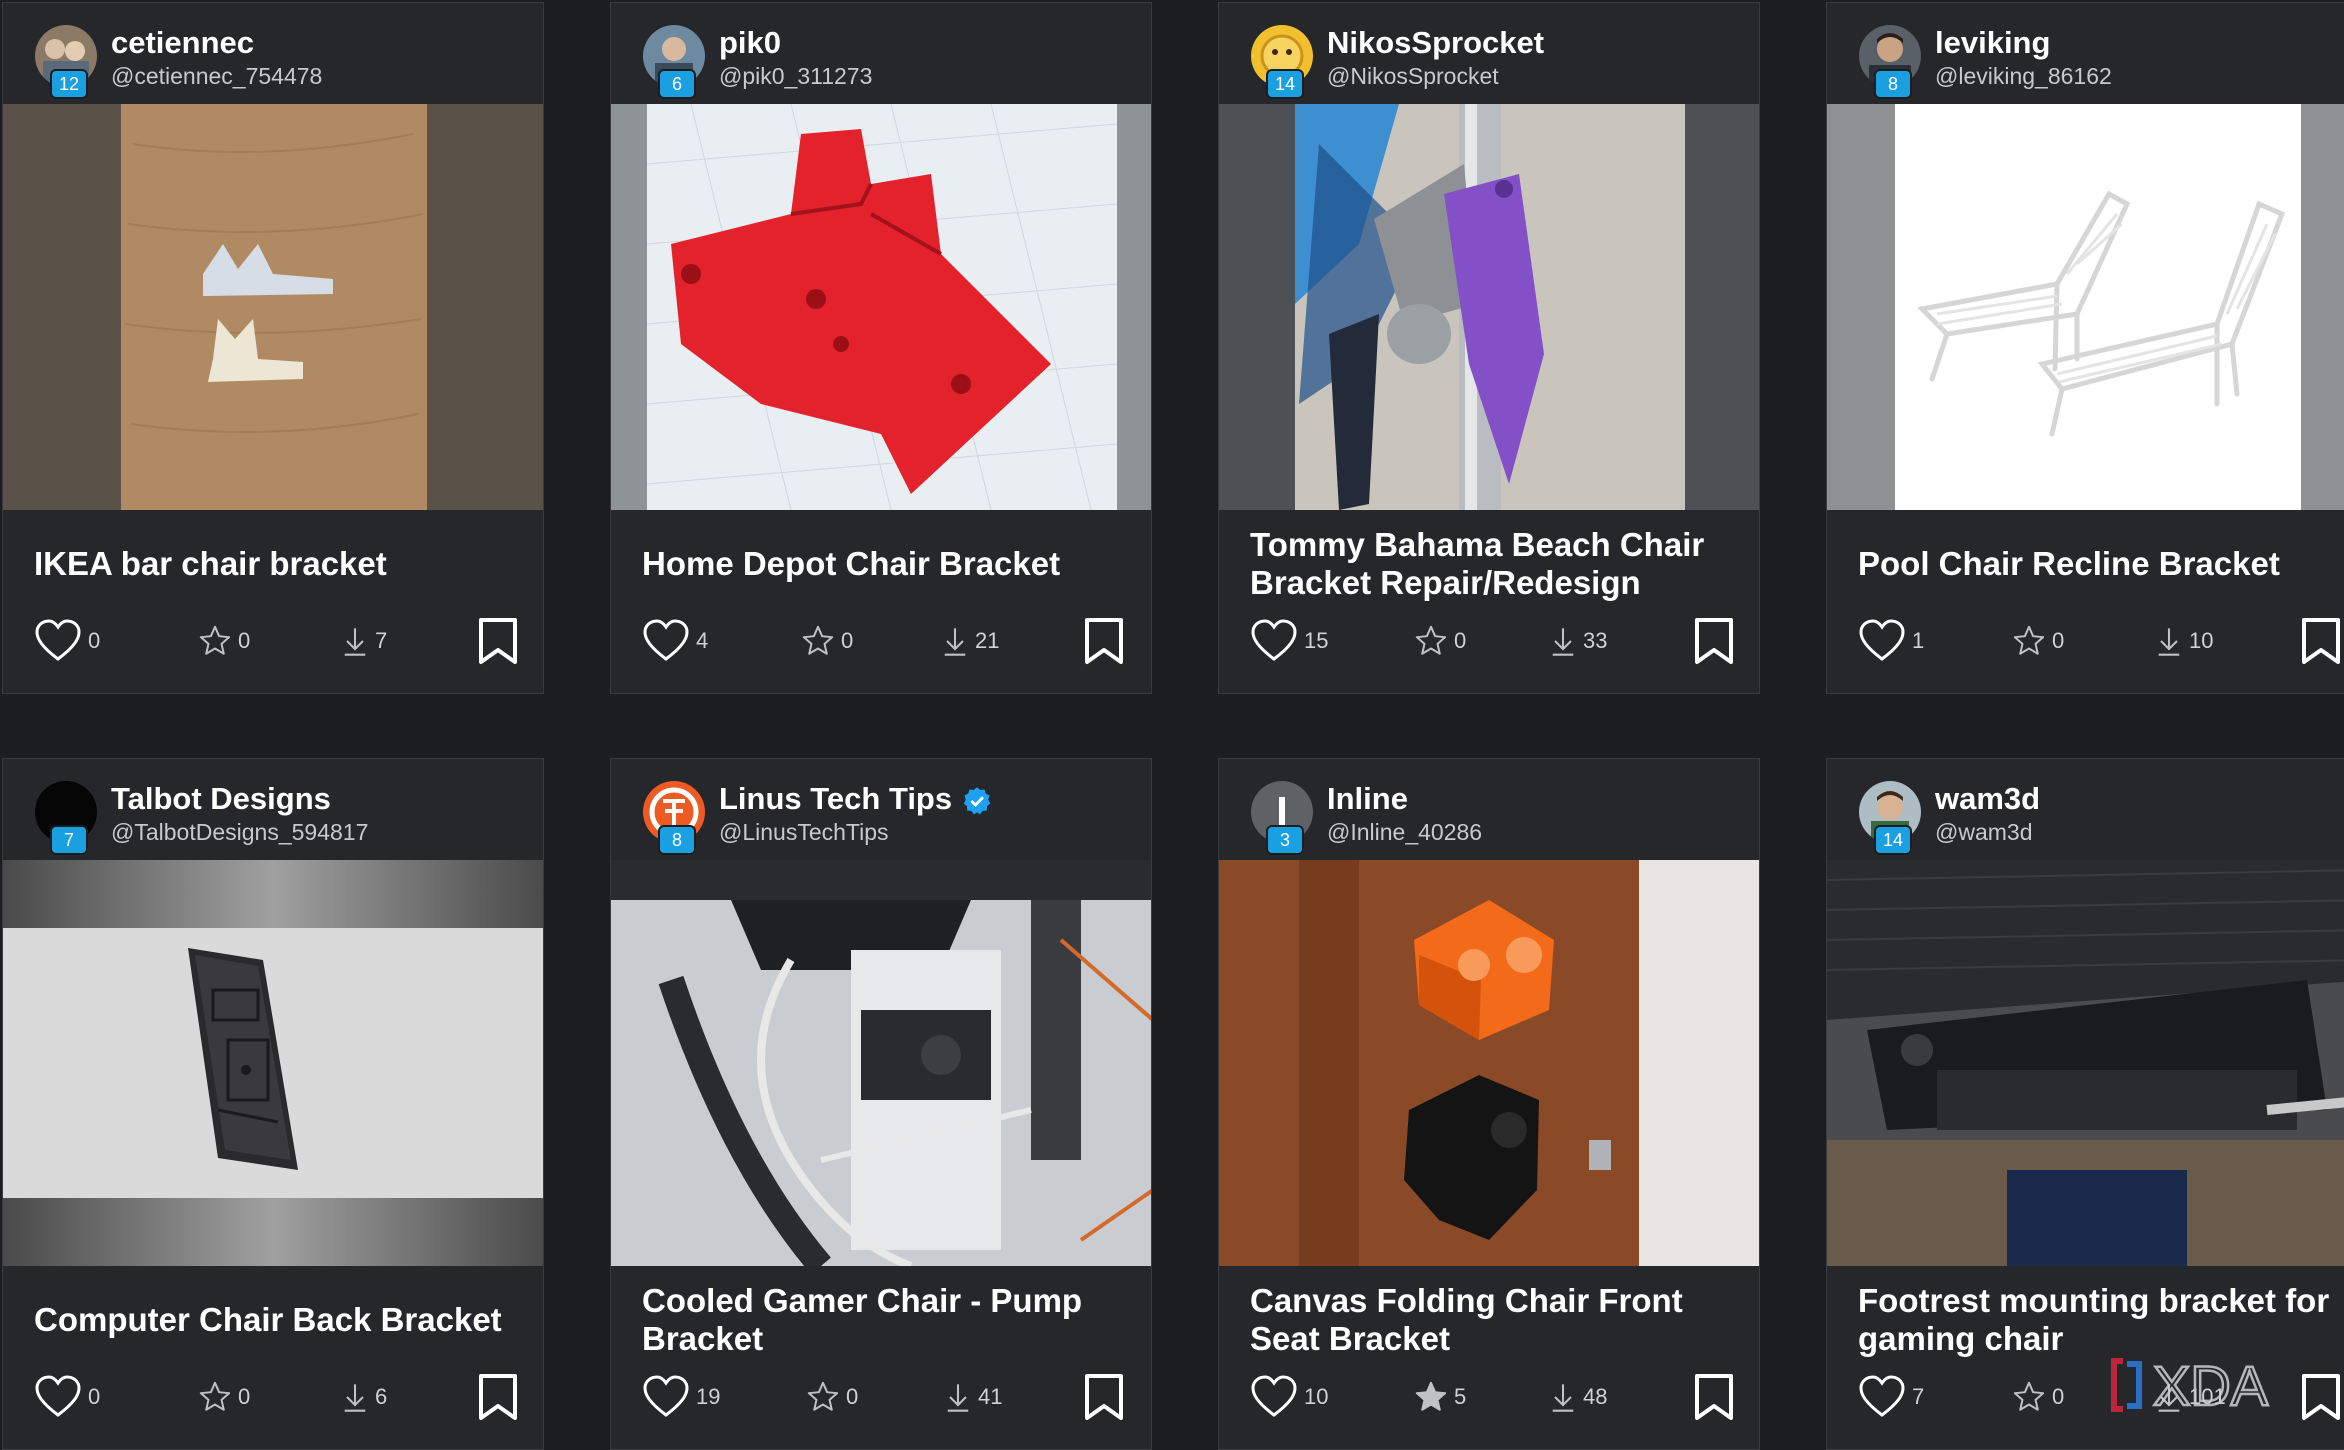 The width and height of the screenshot is (2344, 1450). Describe the element at coordinates (1578, 641) in the screenshot. I see `download-button: 33` at that location.